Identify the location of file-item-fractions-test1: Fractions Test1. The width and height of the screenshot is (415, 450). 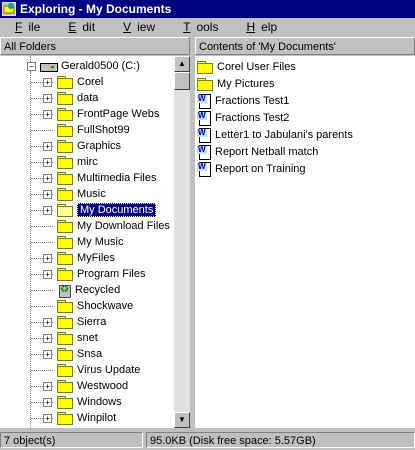
(243, 101).